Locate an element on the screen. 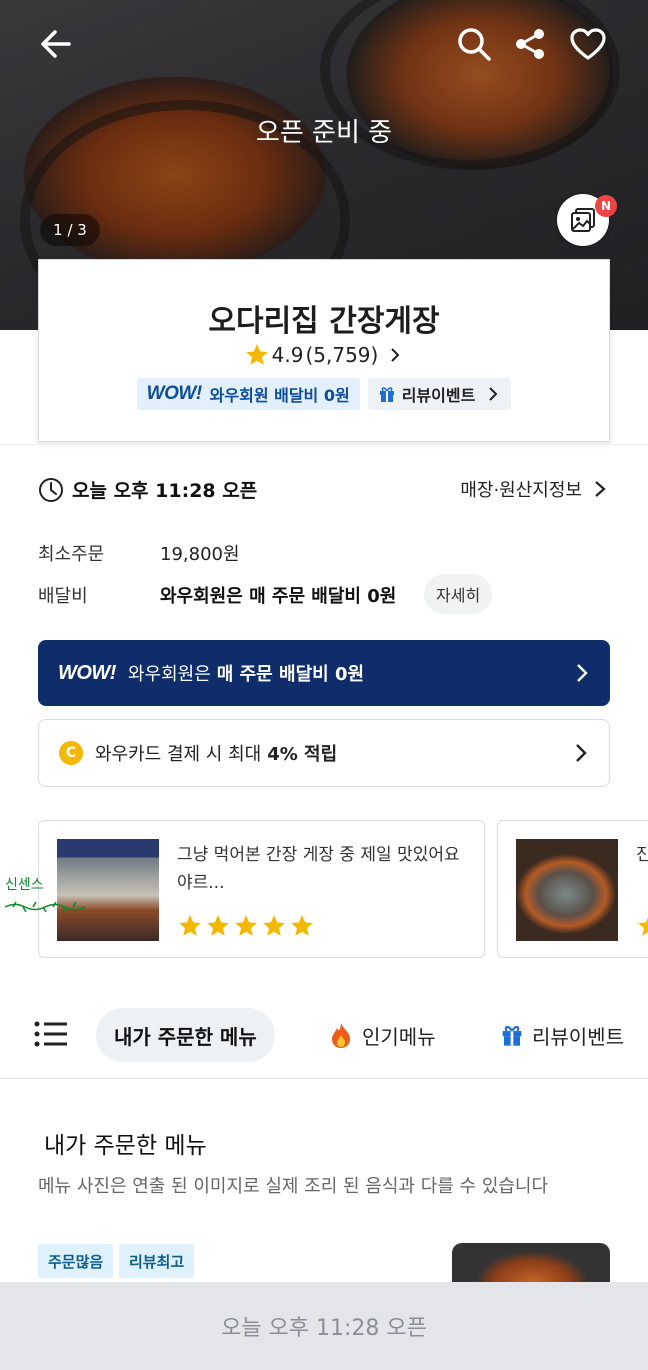  tab-review-event: 리뷰이벤트 is located at coordinates (562, 1035).